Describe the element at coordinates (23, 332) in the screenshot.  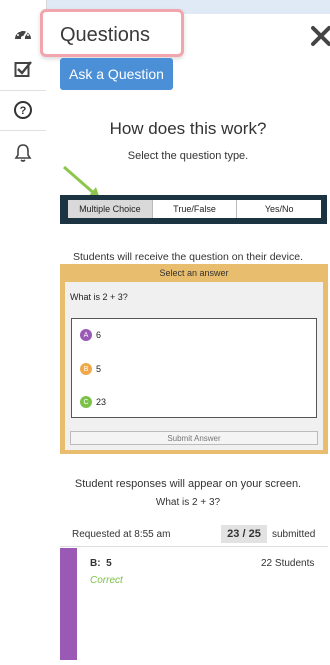
I see `sidebar: ?` at that location.